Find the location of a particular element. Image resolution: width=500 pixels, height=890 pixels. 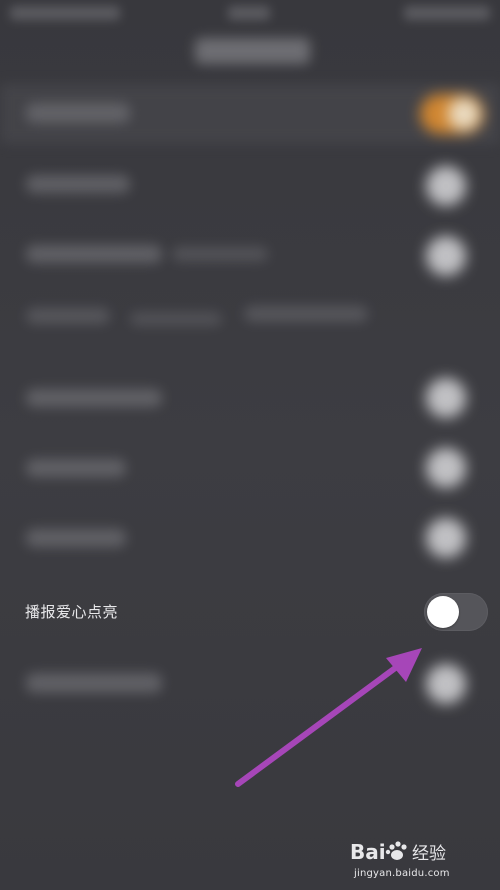

row-5-label-blurred is located at coordinates (94, 398).